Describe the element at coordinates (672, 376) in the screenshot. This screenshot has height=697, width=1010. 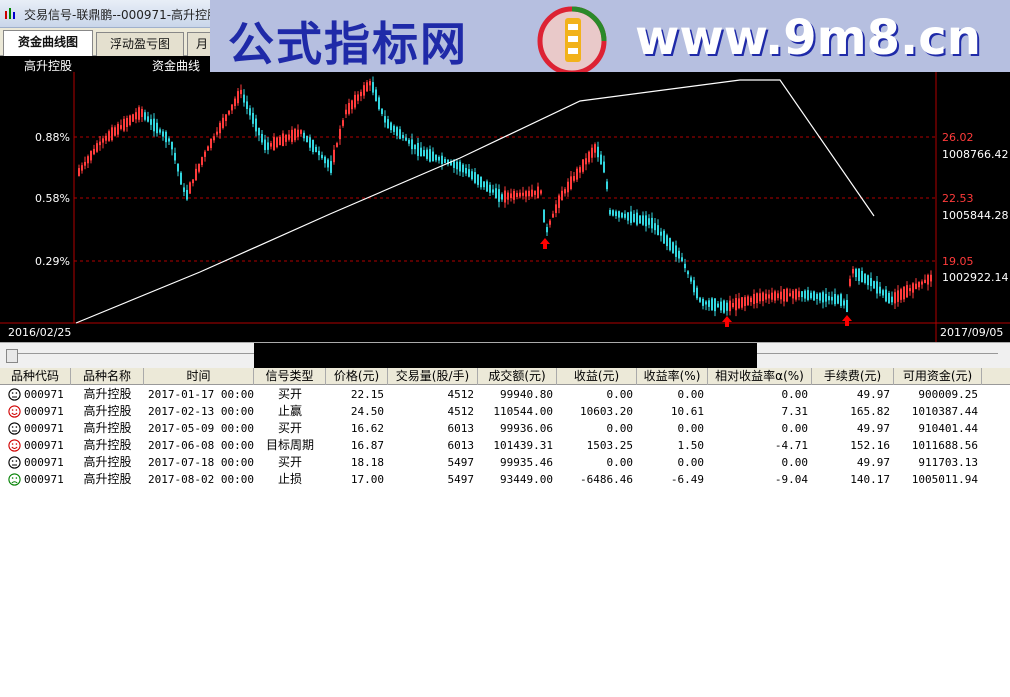
I see `column-header: 收益率(%)` at that location.